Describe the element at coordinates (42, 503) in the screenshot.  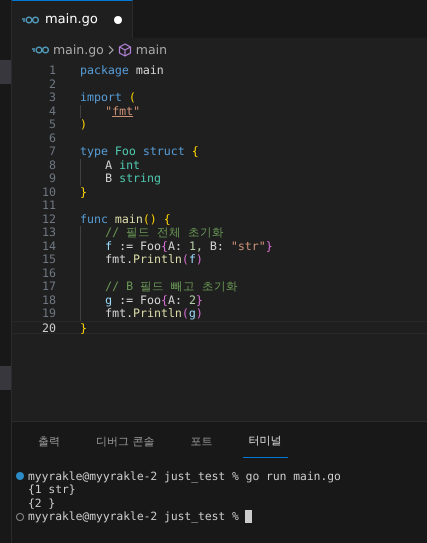
I see `terminal-line: {2 }` at that location.